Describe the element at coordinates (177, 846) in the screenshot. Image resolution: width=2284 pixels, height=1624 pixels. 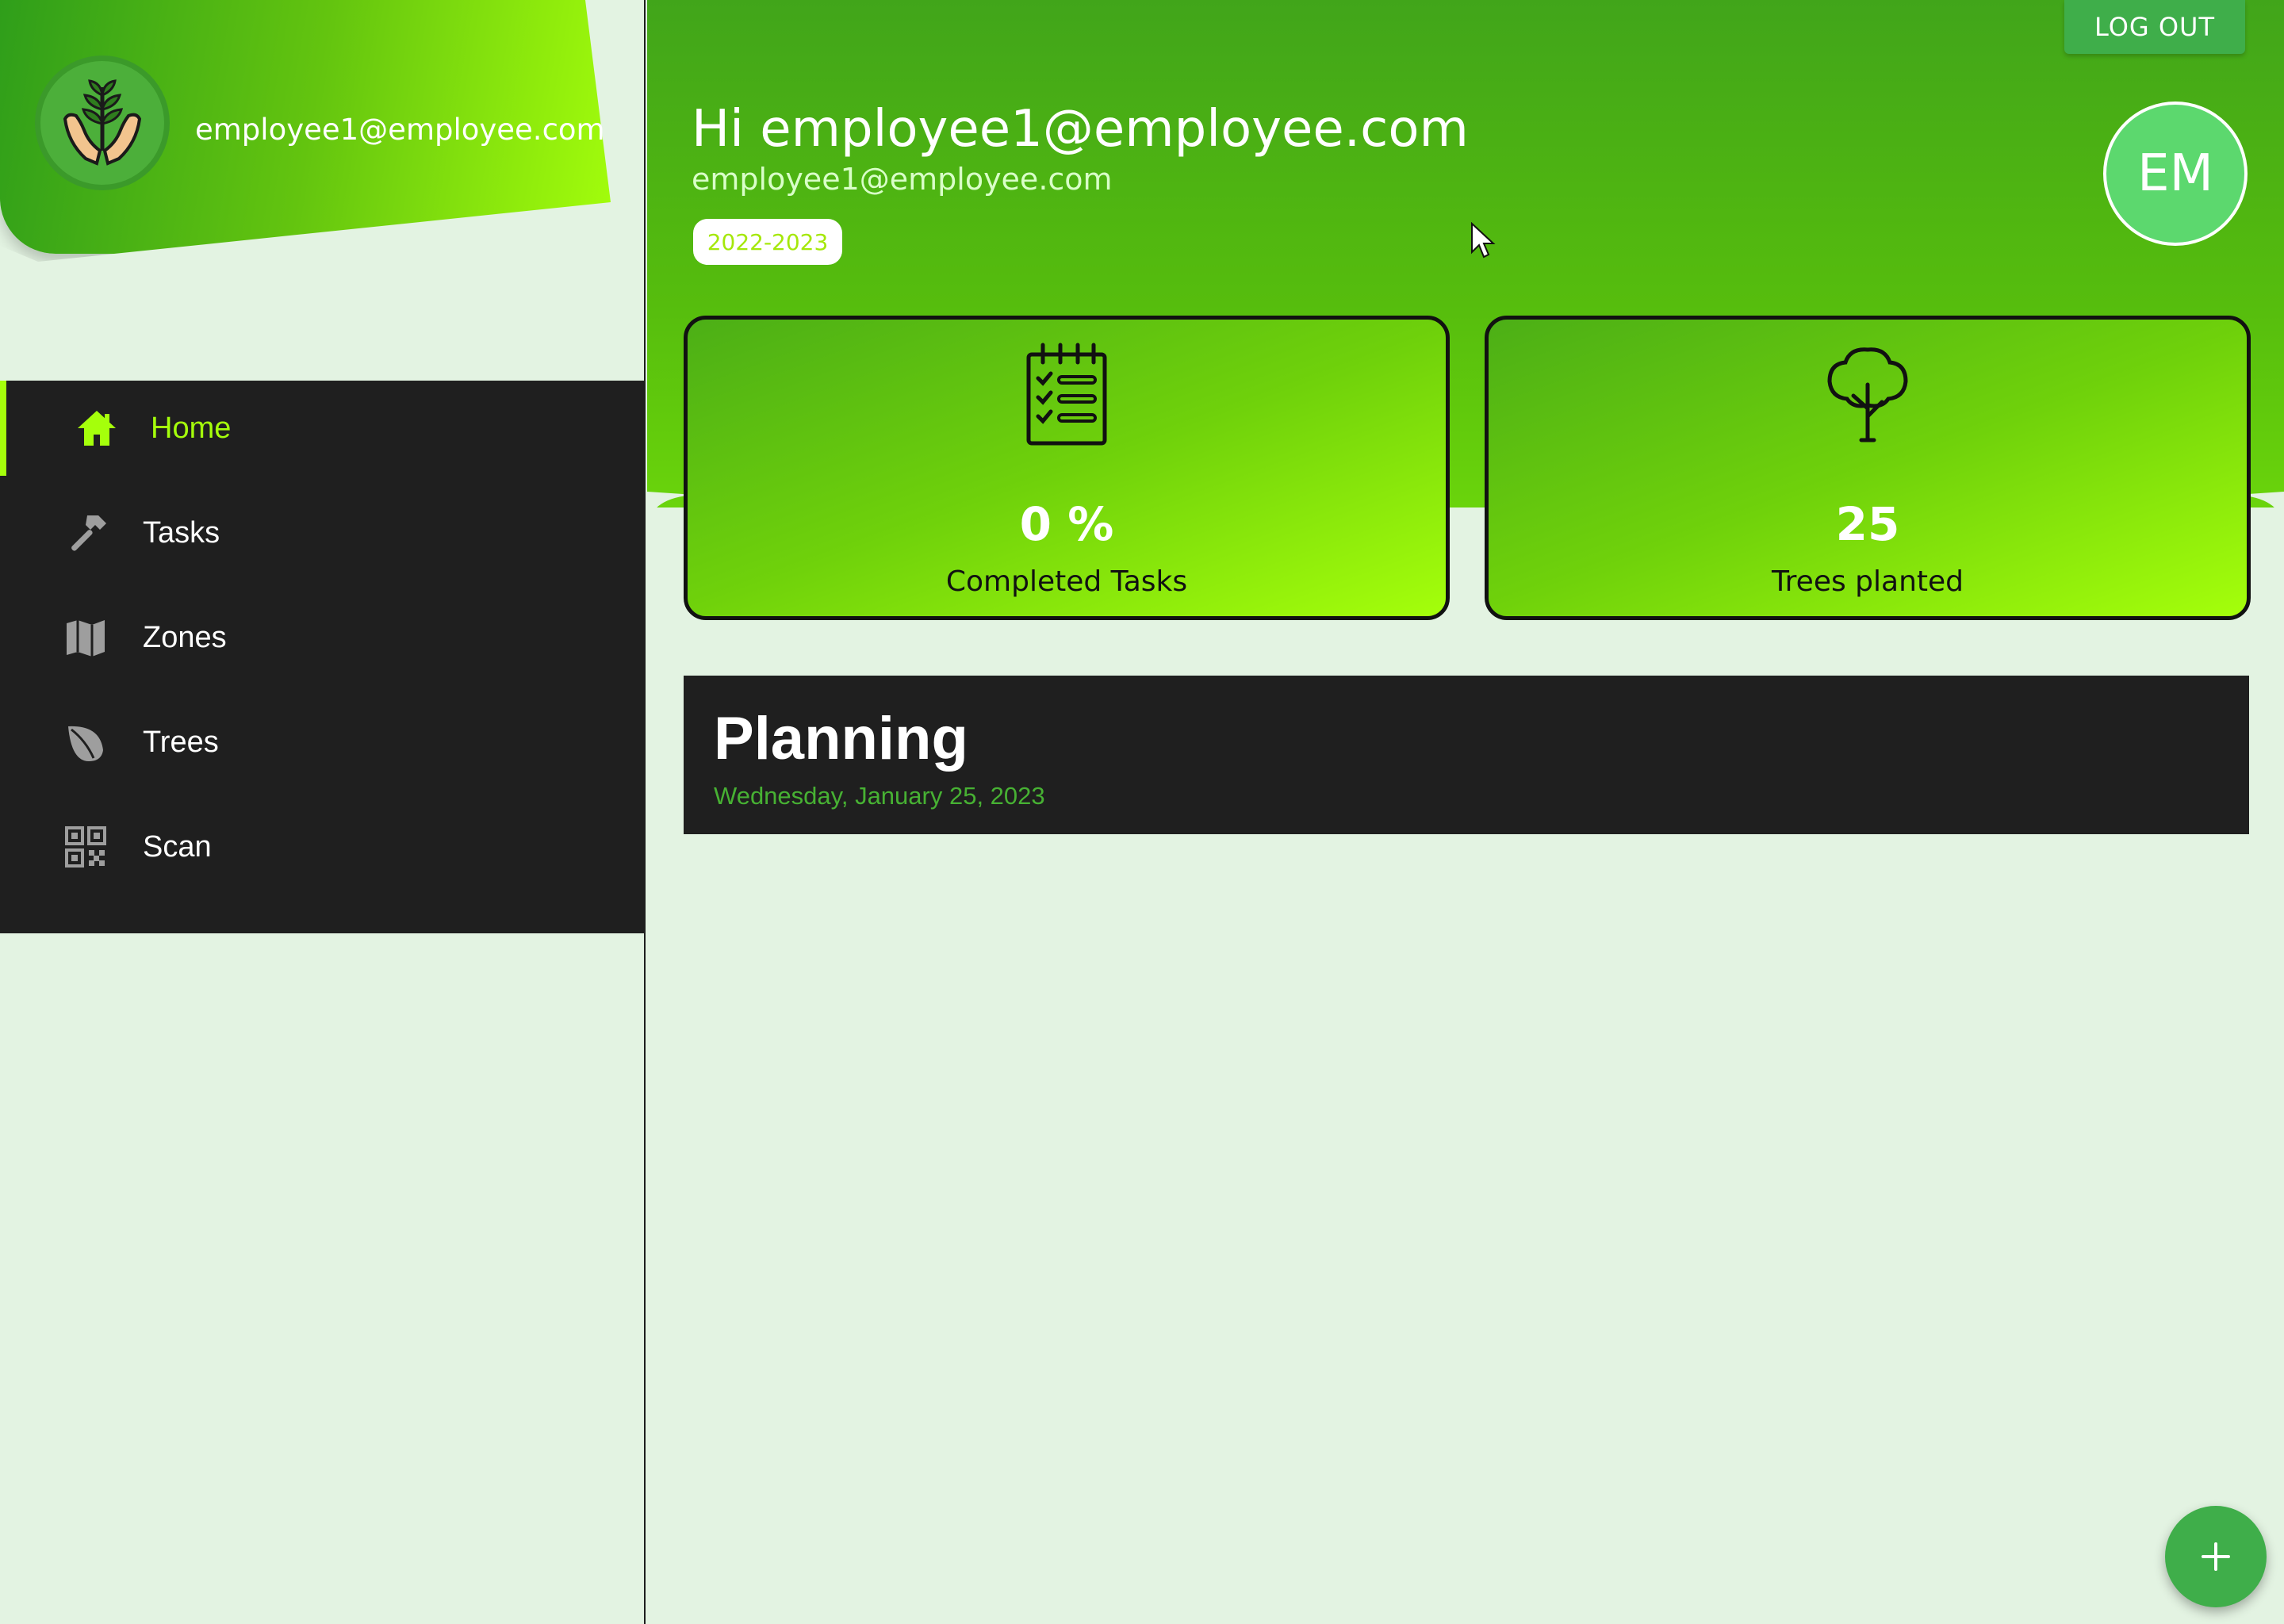
I see `sidebar-item-label: Scan` at that location.